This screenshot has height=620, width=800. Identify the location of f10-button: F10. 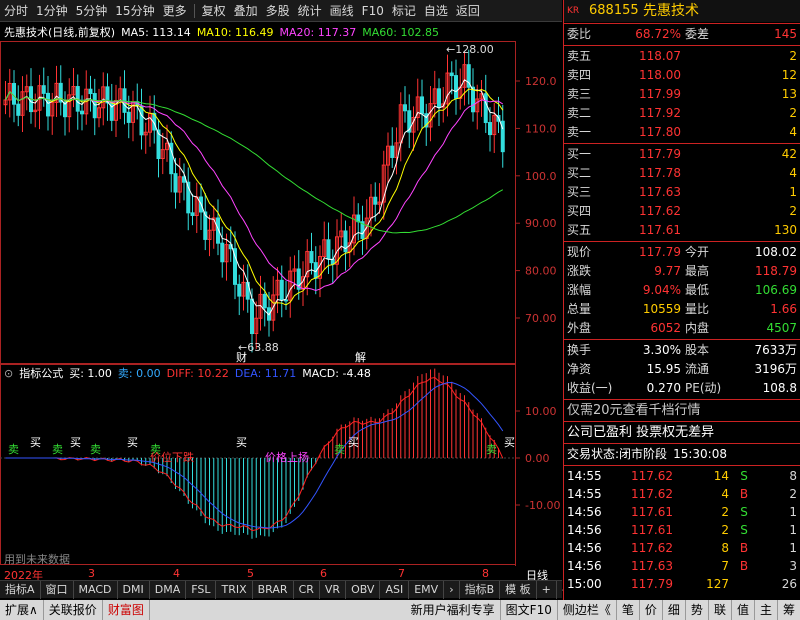
(373, 11).